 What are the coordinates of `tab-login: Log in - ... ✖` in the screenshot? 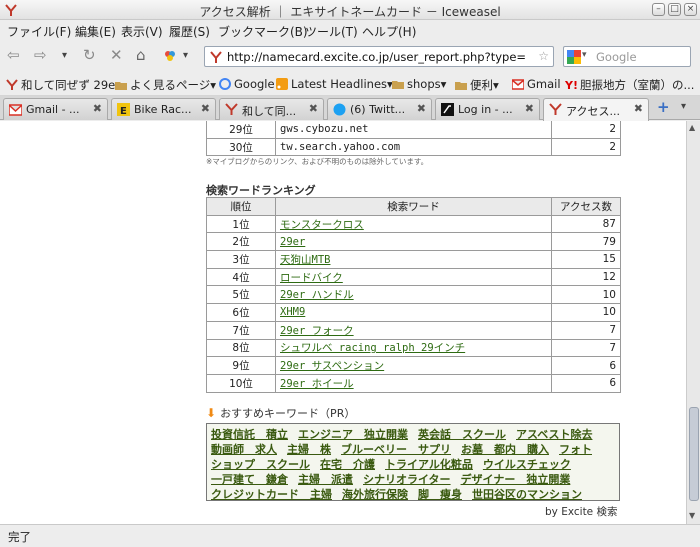 It's located at (487, 109).